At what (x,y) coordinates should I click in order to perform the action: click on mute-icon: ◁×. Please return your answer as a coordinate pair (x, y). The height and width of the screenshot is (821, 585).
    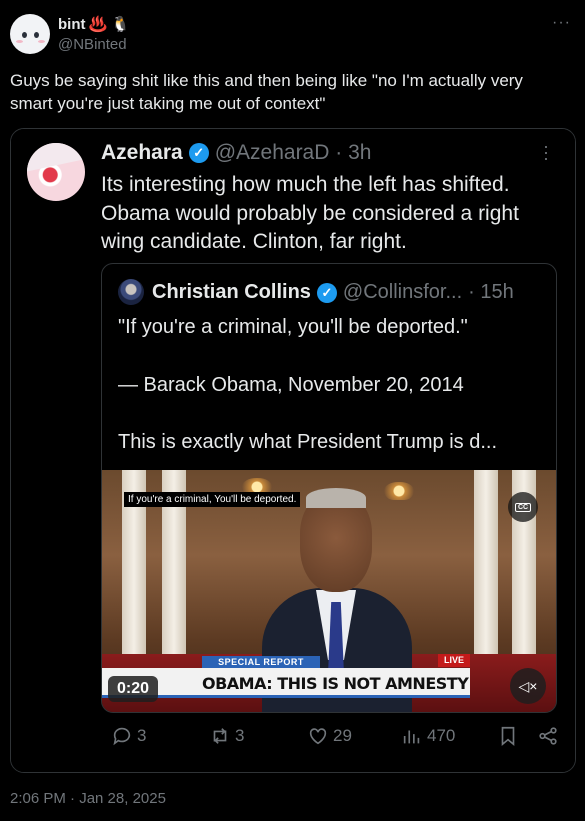
    Looking at the image, I should click on (528, 686).